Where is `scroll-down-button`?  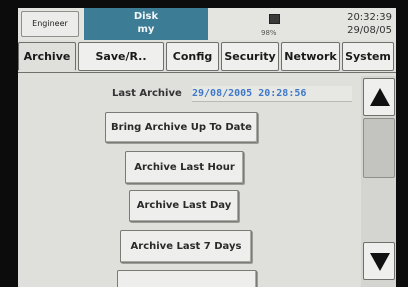
scroll-down-button is located at coordinates (379, 261).